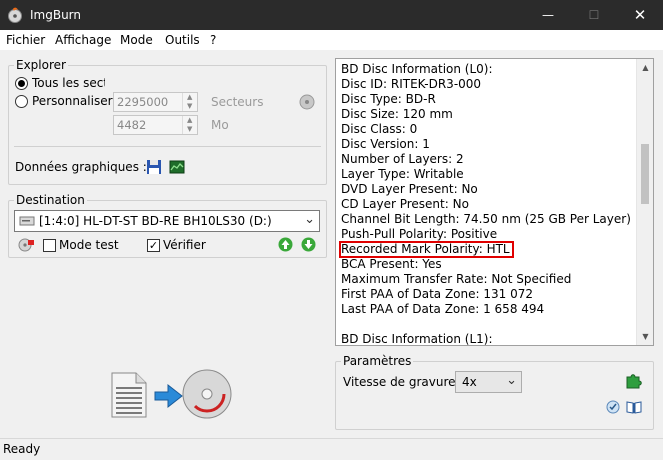 The height and width of the screenshot is (460, 663). Describe the element at coordinates (634, 380) in the screenshot. I see `puzzle-piece-icon` at that location.